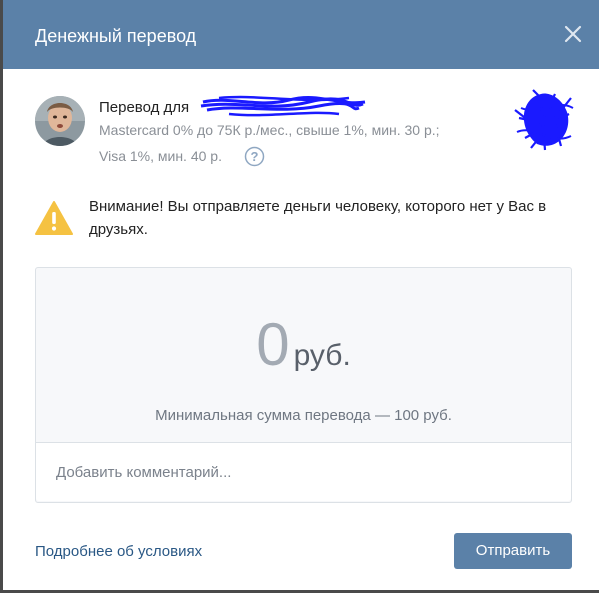  I want to click on dialog-header: Денежный перевод, so click(301, 34).